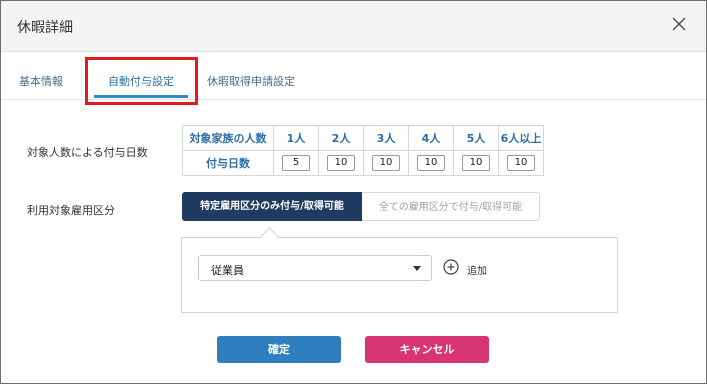 The image size is (707, 384). I want to click on tab-basic-info: 基本情報, so click(41, 81).